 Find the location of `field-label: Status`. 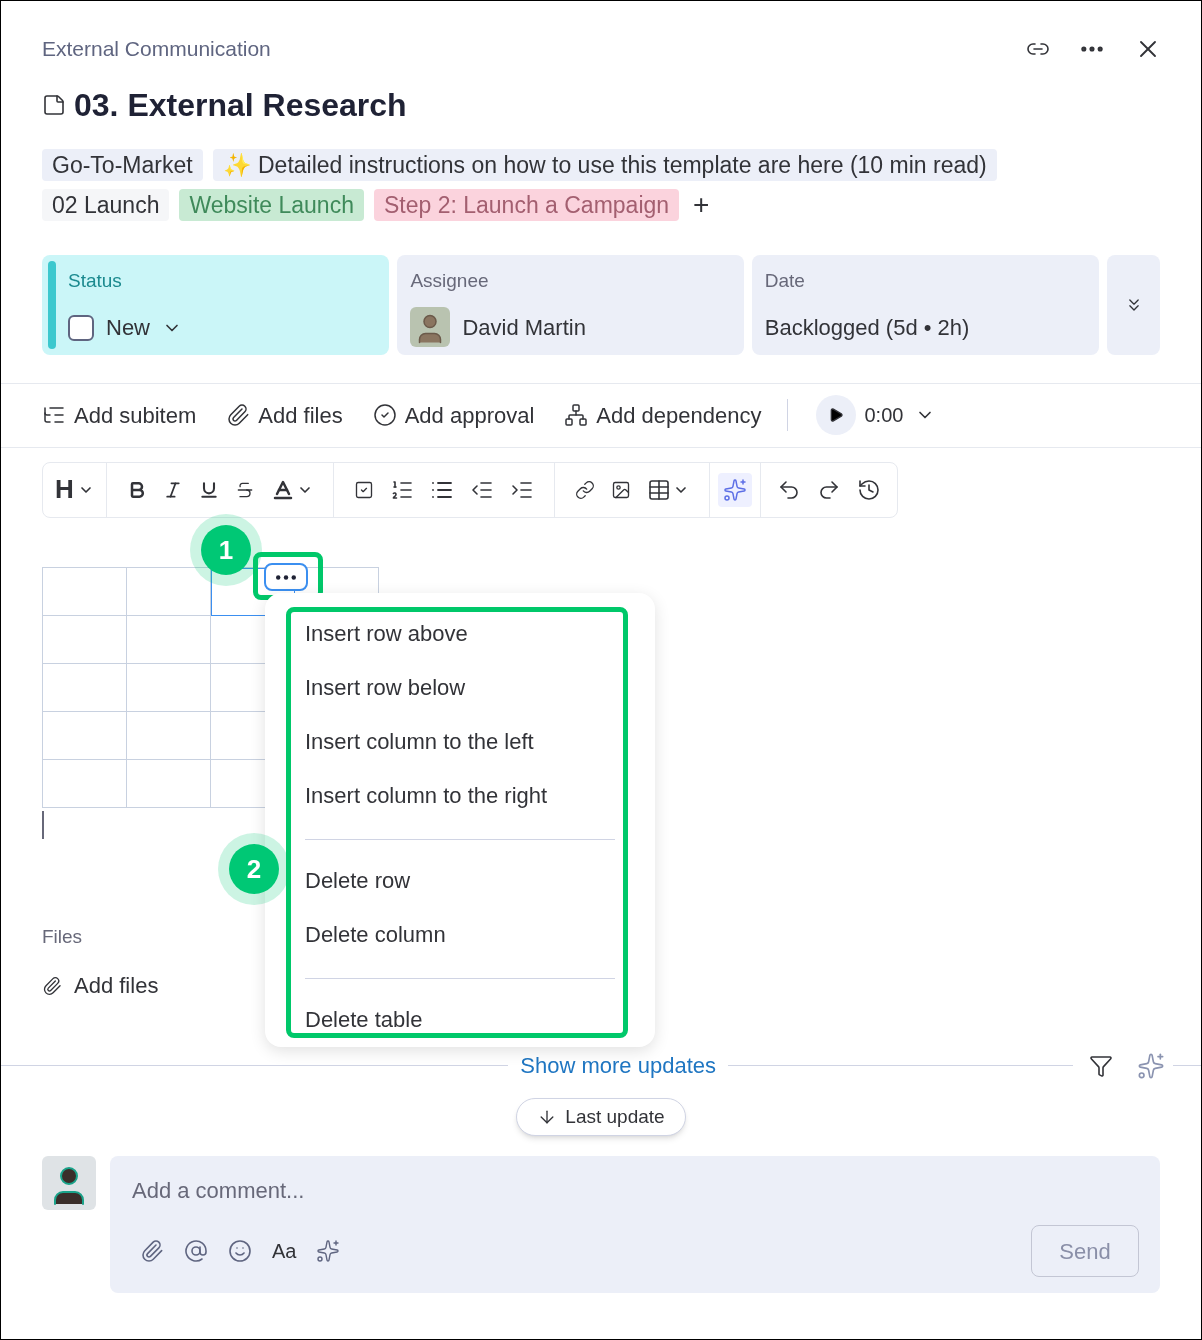

field-label: Status is located at coordinates (95, 280).